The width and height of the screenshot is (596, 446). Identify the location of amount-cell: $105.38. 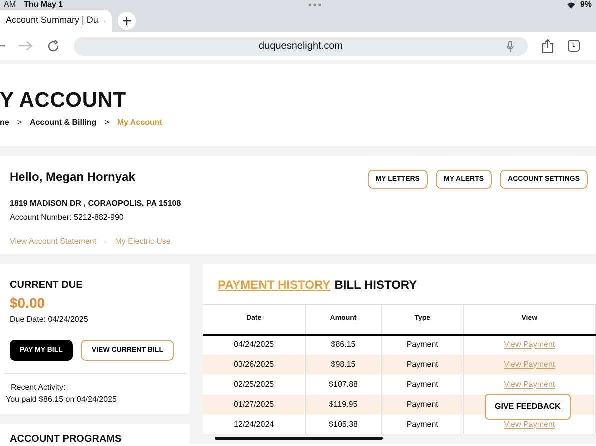
(343, 424).